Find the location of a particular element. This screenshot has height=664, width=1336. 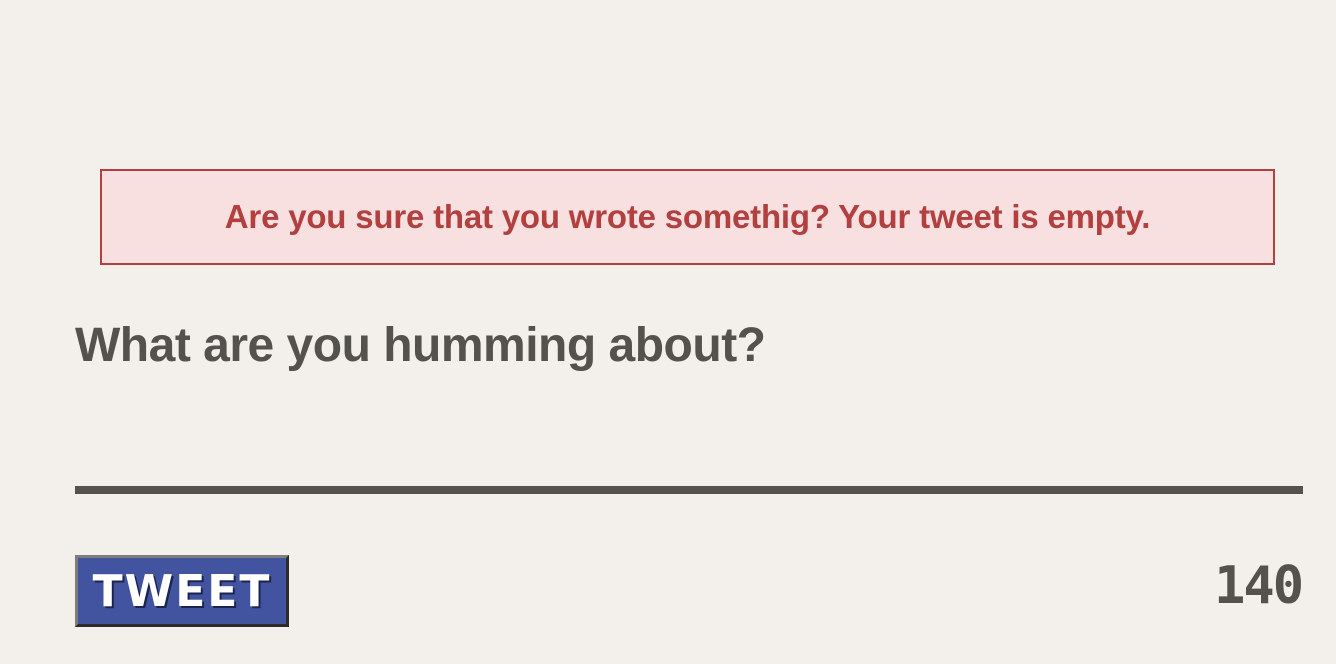

character-counter: 140 is located at coordinates (1259, 586).